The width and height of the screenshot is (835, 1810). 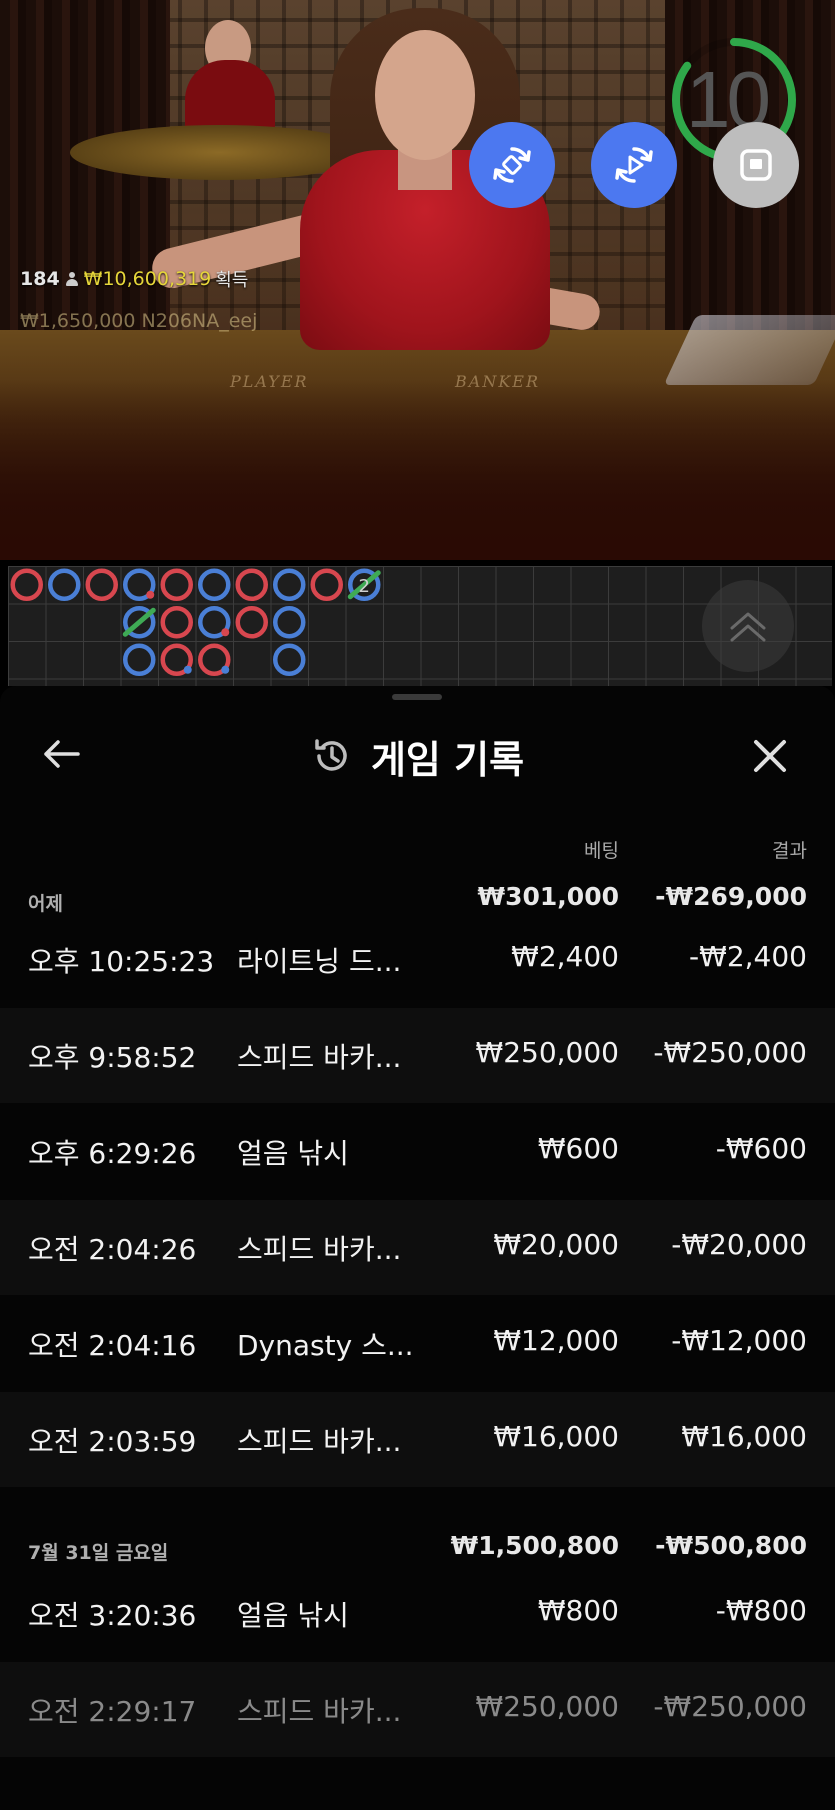 I want to click on replay-play-icon, so click(x=634, y=165).